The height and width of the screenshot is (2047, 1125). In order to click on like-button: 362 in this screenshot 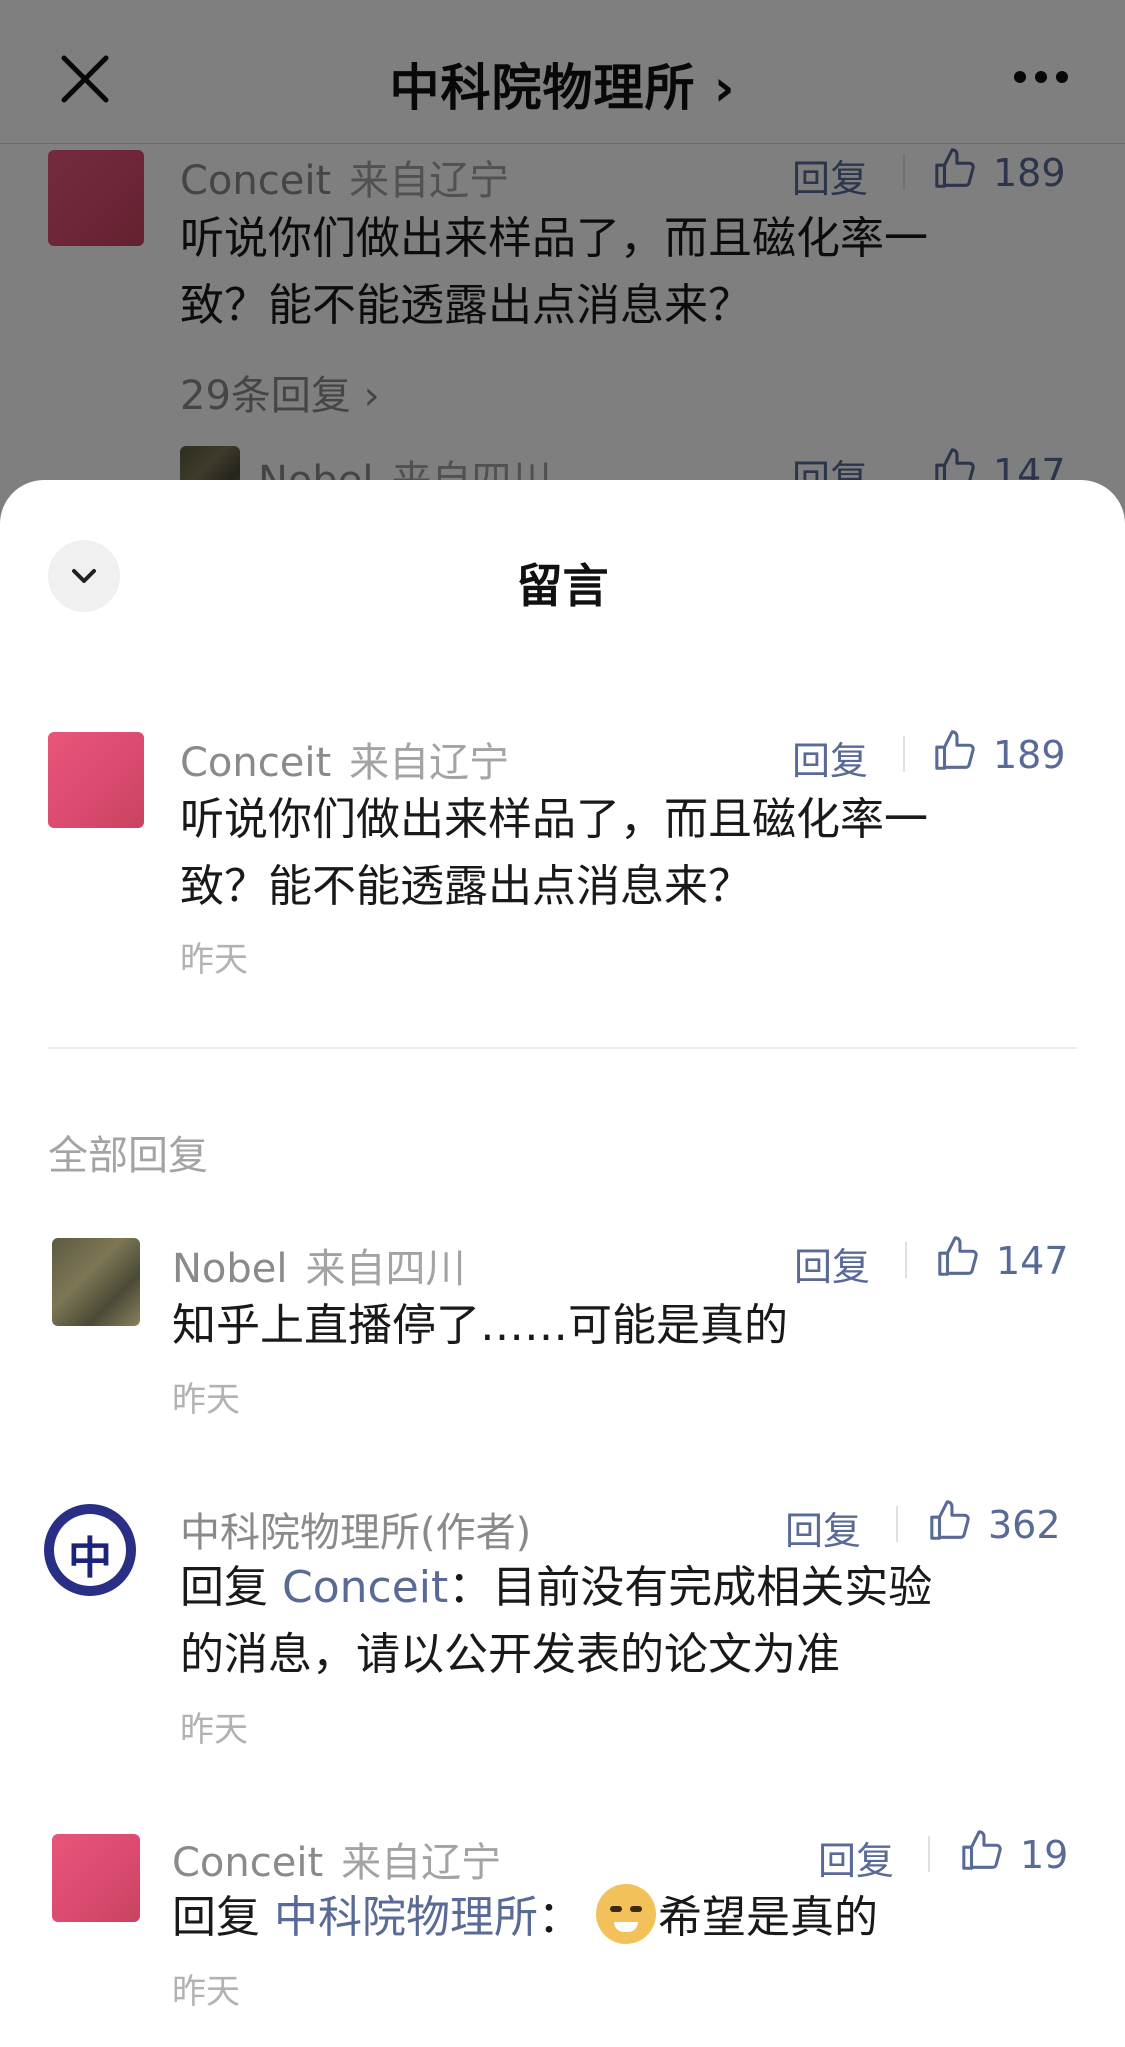, I will do `click(994, 1522)`.